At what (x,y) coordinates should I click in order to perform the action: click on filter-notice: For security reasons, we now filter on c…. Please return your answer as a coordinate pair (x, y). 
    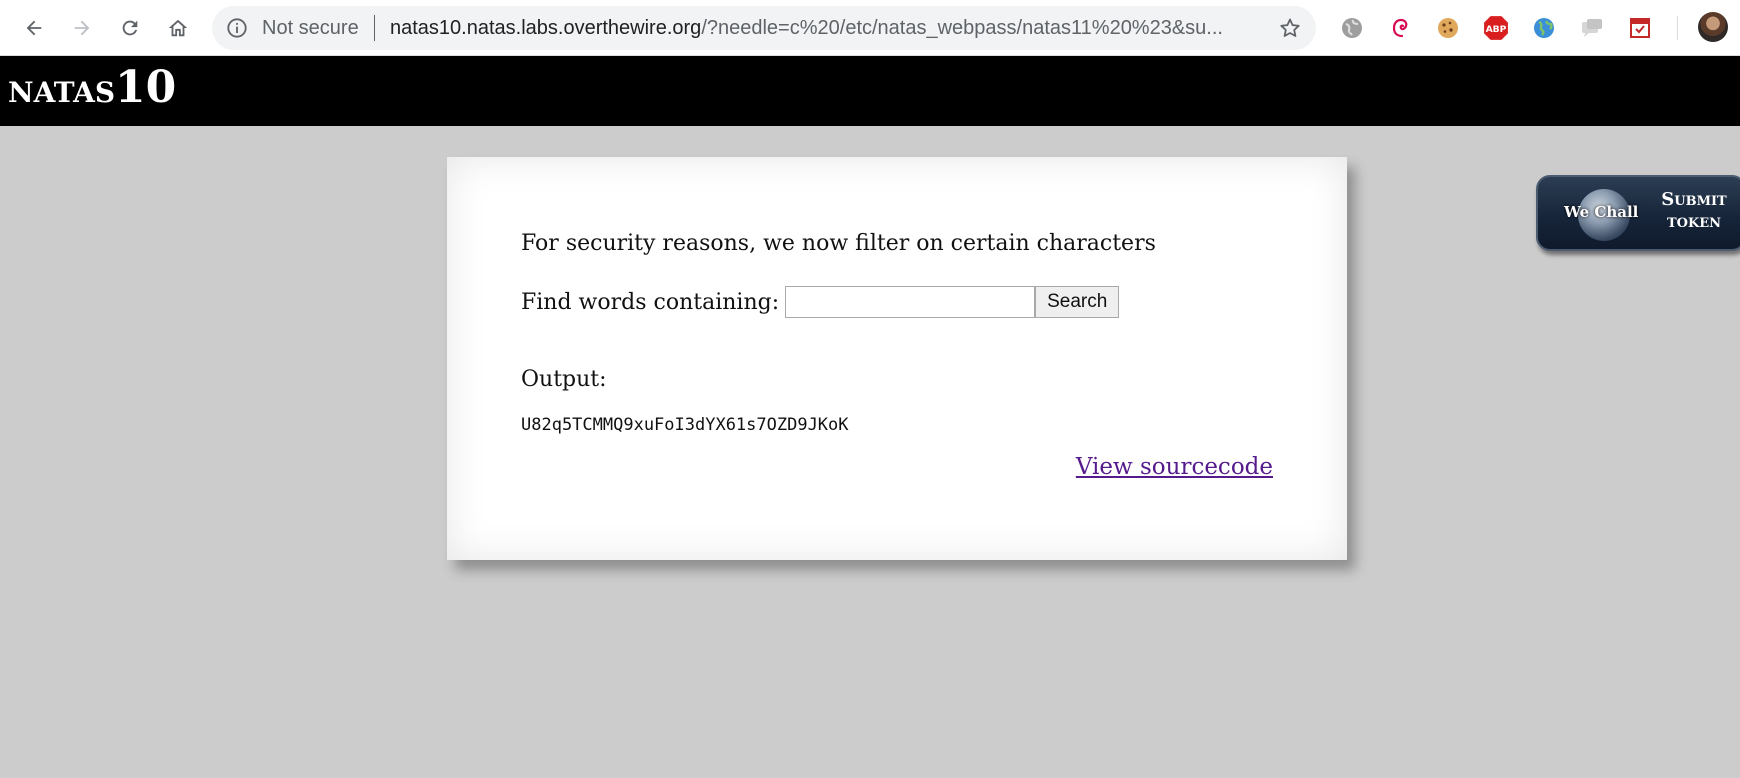
    Looking at the image, I should click on (838, 243).